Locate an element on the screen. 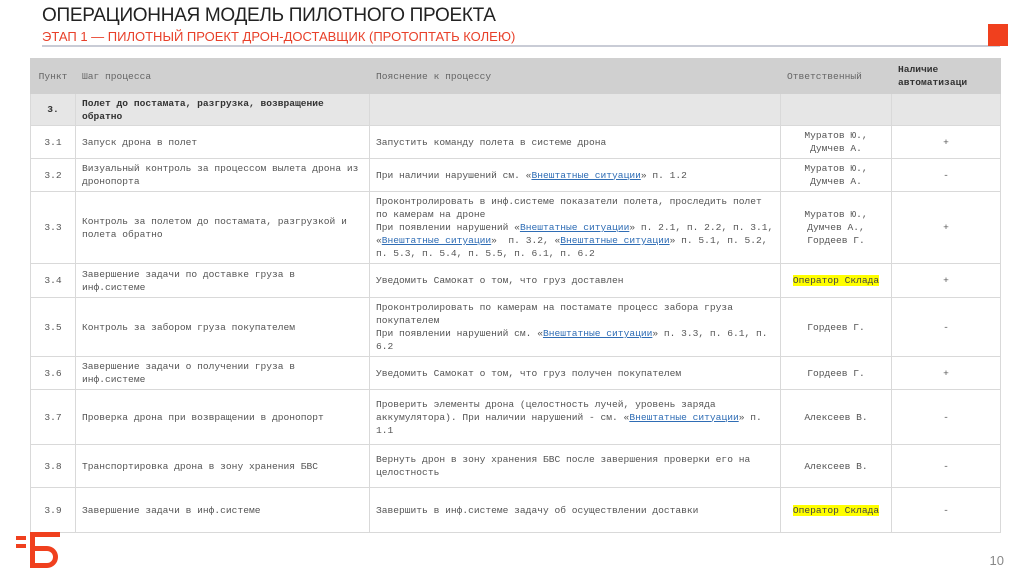 This screenshot has height=575, width=1024. company-logo is located at coordinates (41, 552).